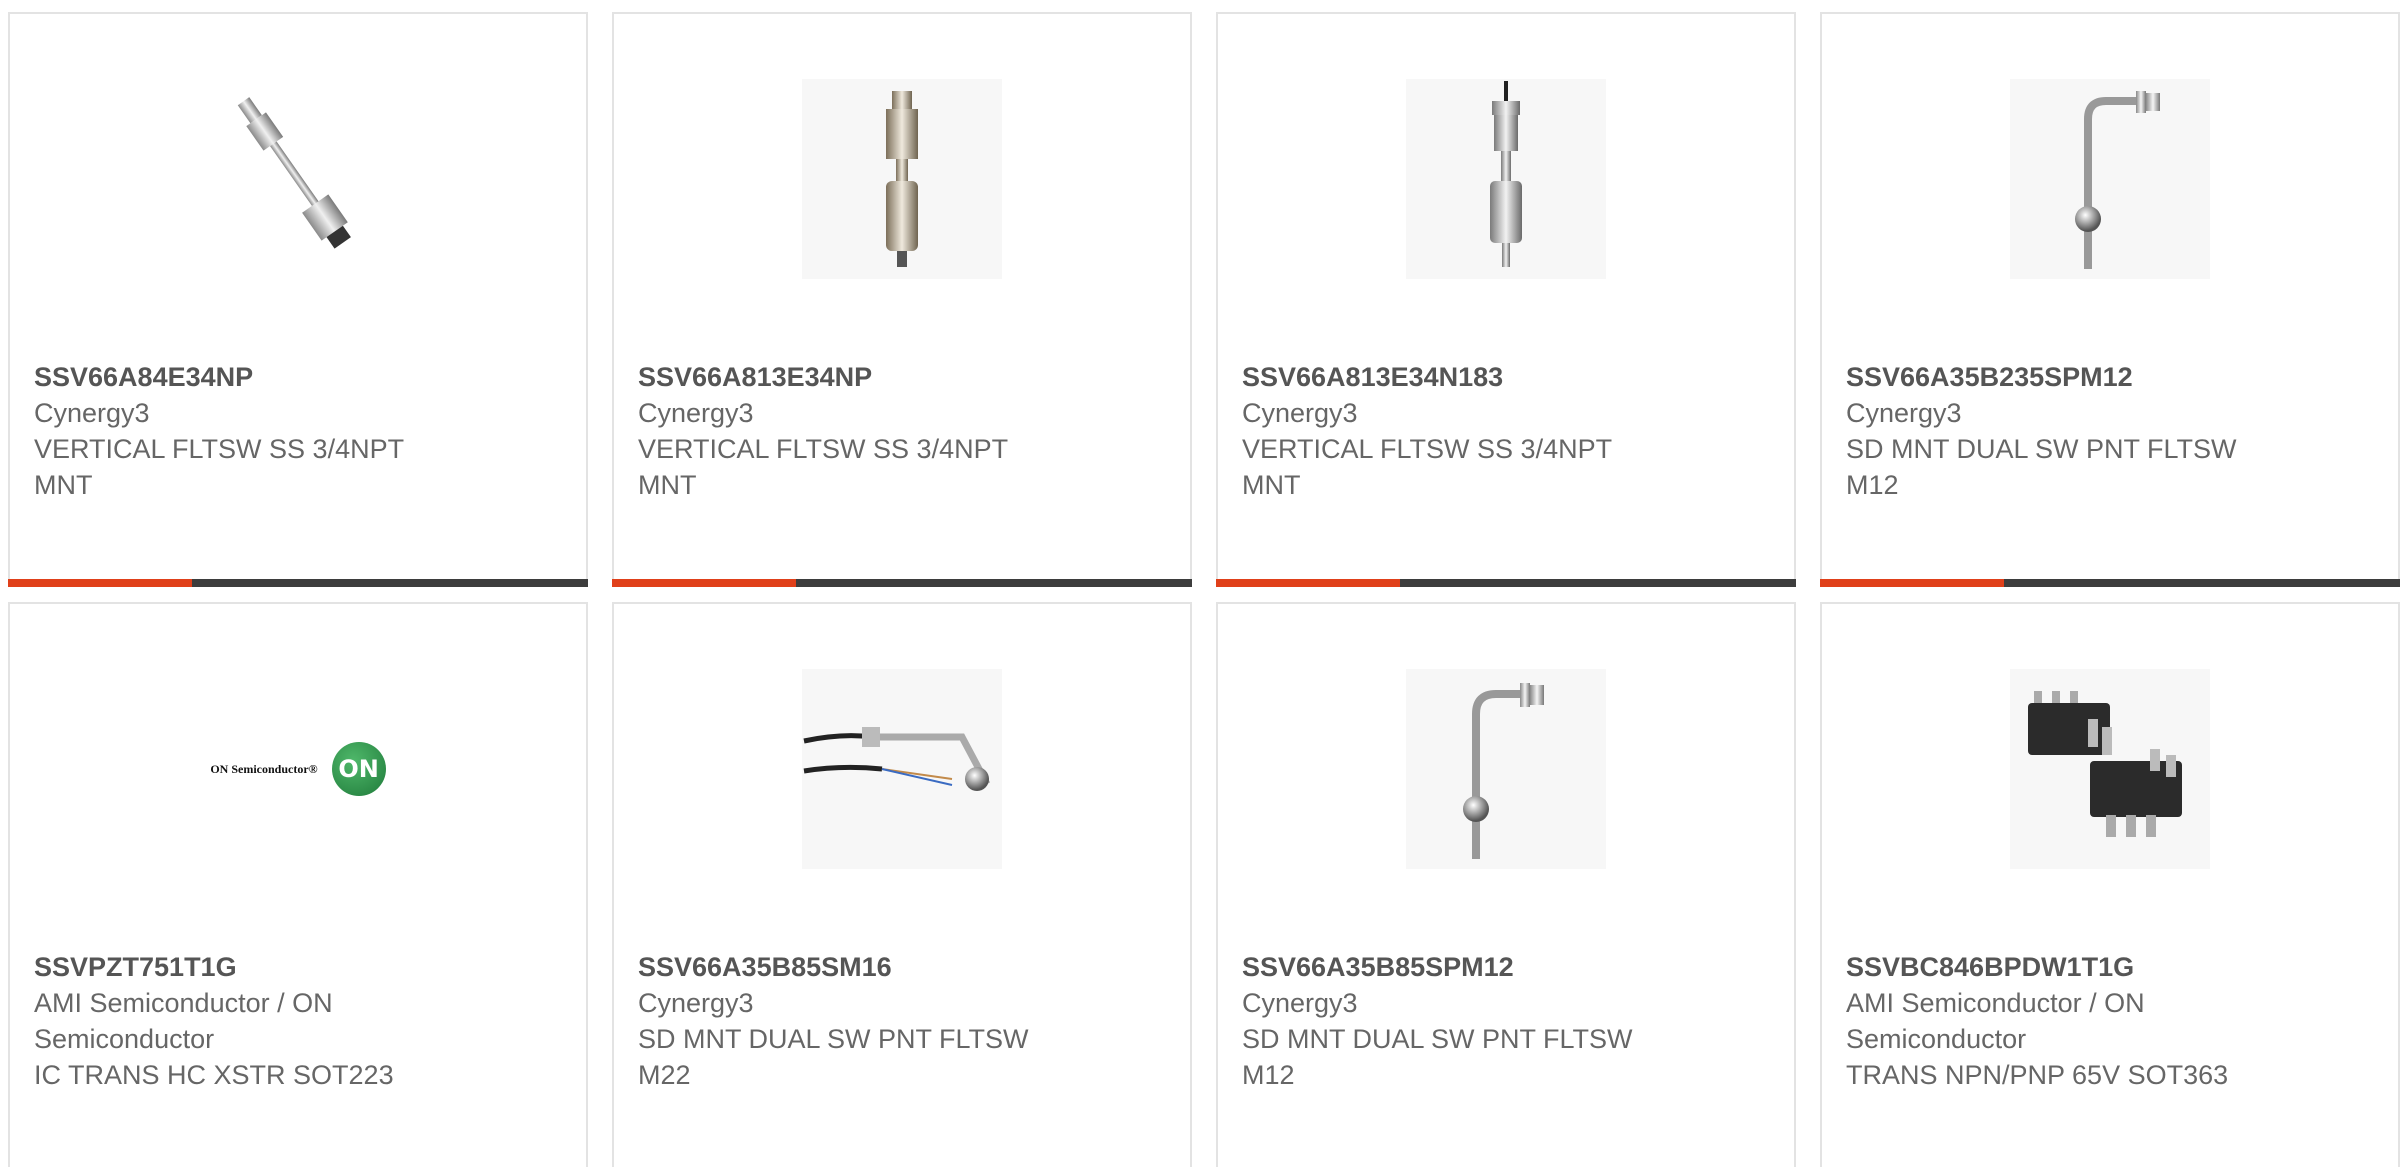 The image size is (2400, 1167). I want to click on description-label: SD MNT DUAL SW PNT FLTSW M22, so click(833, 1057).